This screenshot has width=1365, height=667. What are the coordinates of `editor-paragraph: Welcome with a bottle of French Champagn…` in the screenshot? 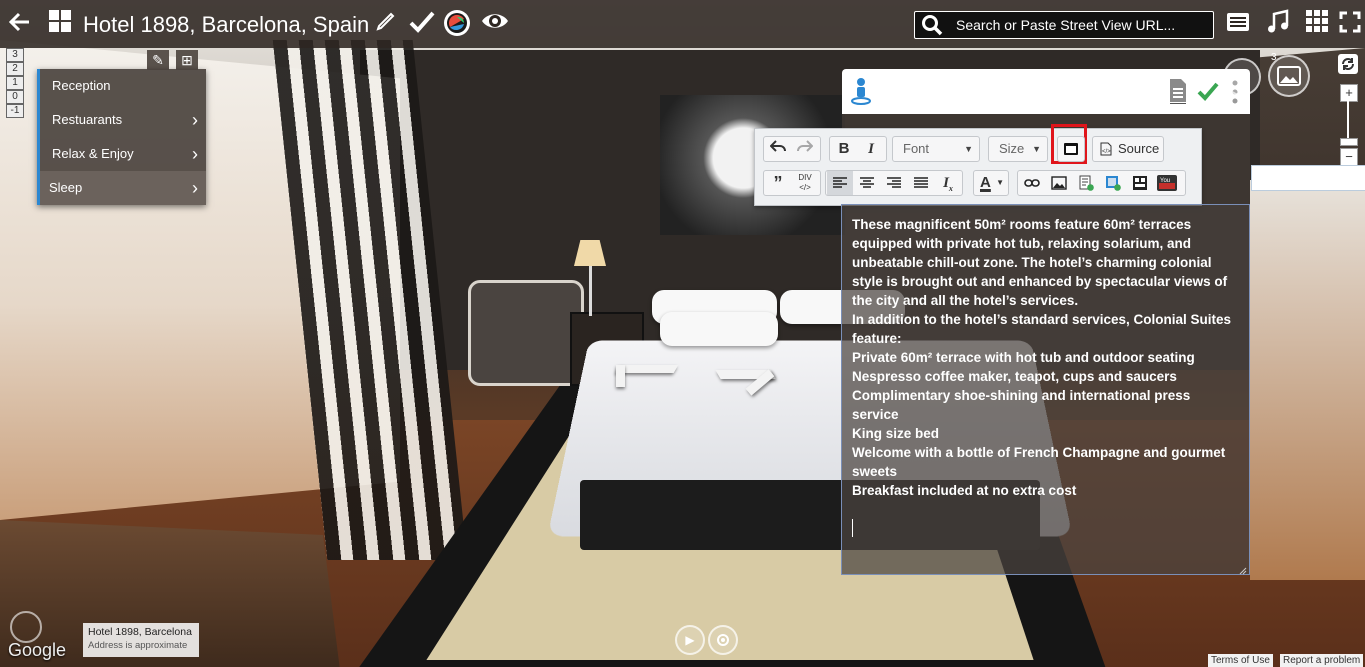 It's located at (1039, 462).